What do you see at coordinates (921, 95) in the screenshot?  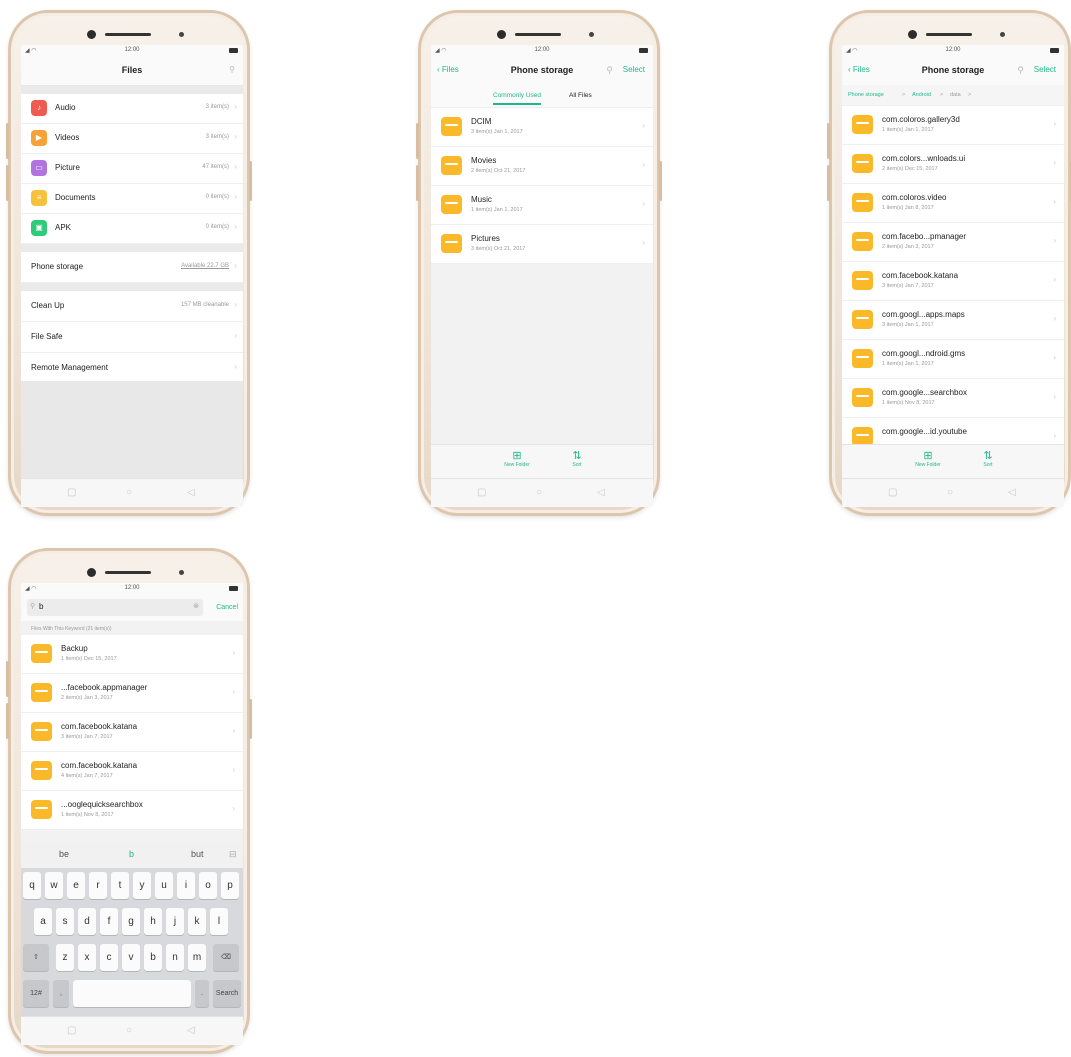 I see `breadcrumb-android: Android` at bounding box center [921, 95].